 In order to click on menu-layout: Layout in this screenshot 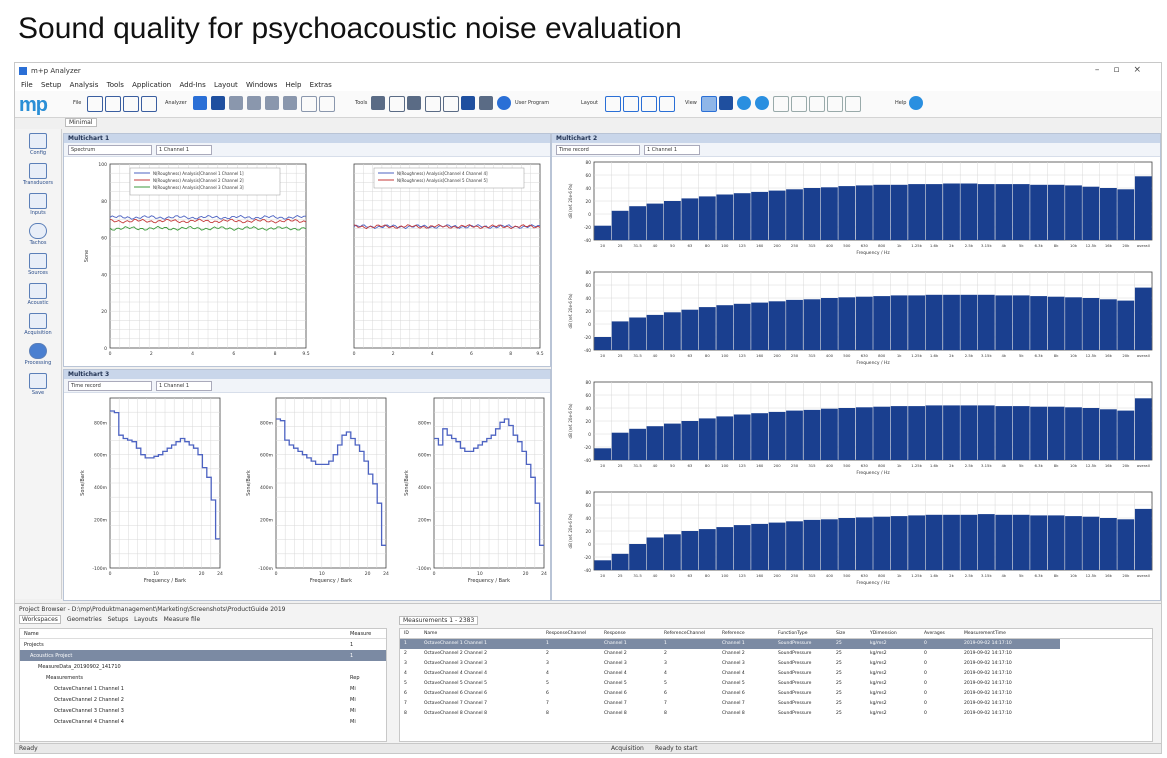, I will do `click(226, 85)`.